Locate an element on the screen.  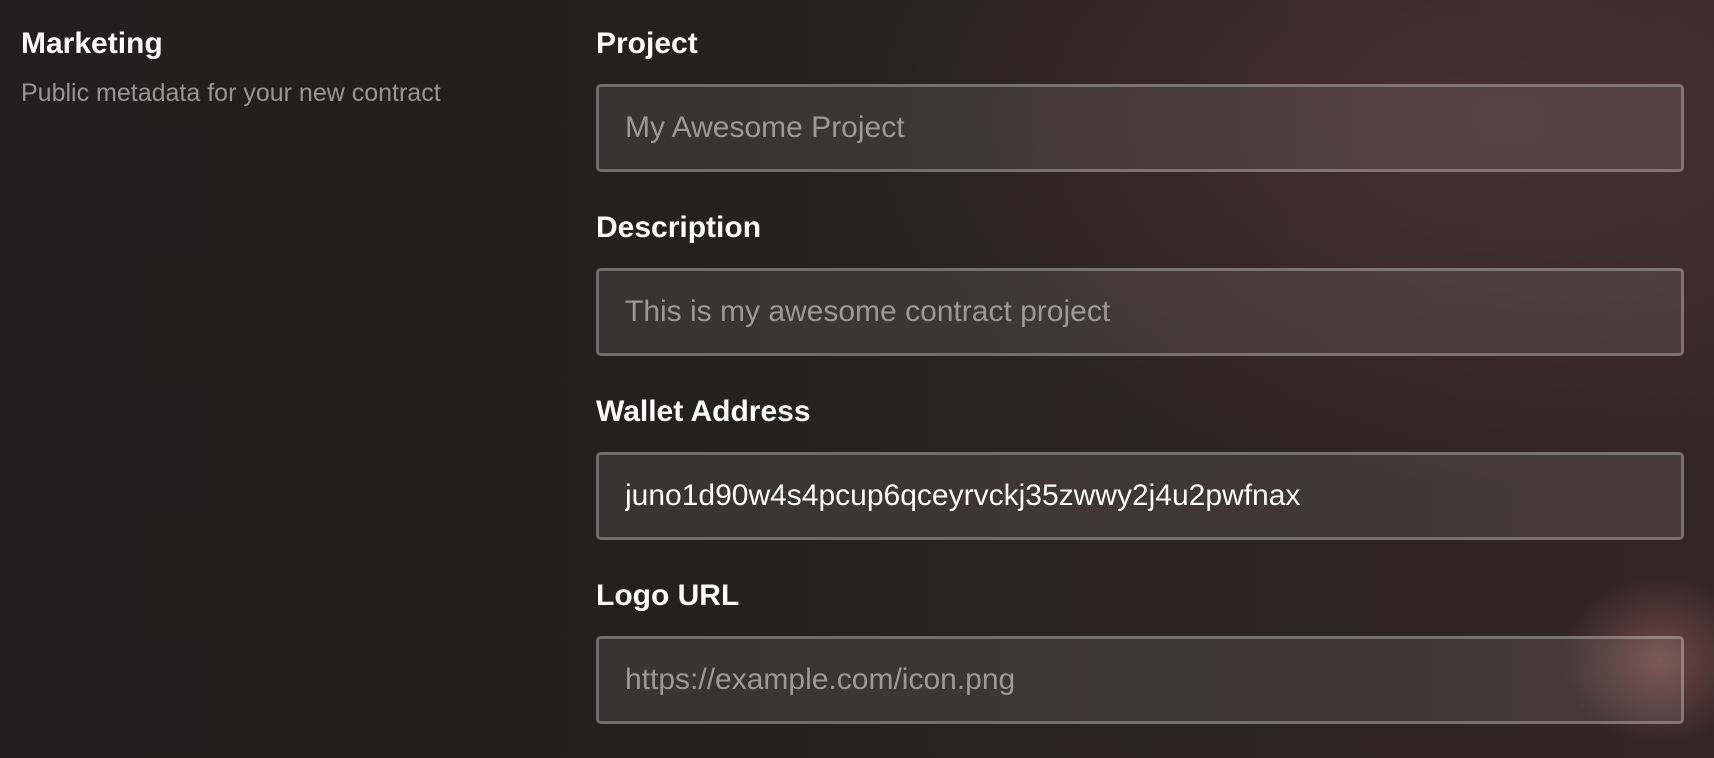
project-field: Project is located at coordinates (1140, 98).